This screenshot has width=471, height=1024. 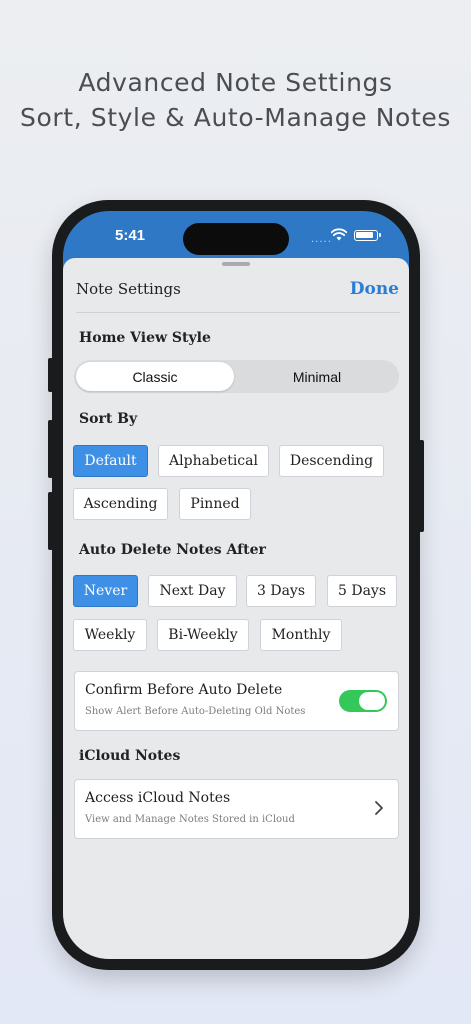 What do you see at coordinates (363, 701) in the screenshot?
I see `confirm-auto-delete-toggle` at bounding box center [363, 701].